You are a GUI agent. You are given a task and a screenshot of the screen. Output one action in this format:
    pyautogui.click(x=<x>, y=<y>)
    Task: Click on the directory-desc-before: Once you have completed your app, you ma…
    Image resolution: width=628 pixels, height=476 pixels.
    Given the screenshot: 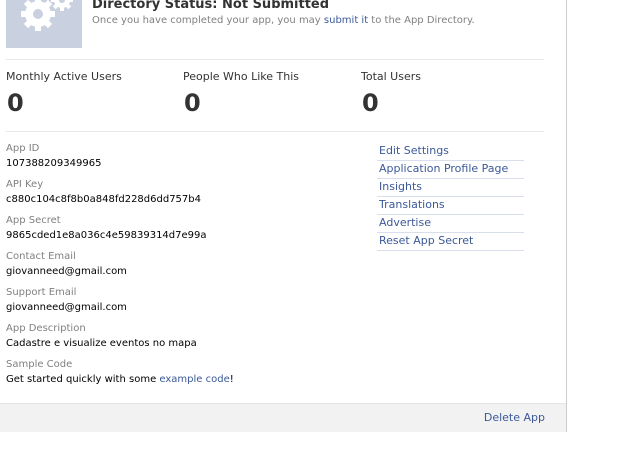 What is the action you would take?
    pyautogui.click(x=208, y=20)
    